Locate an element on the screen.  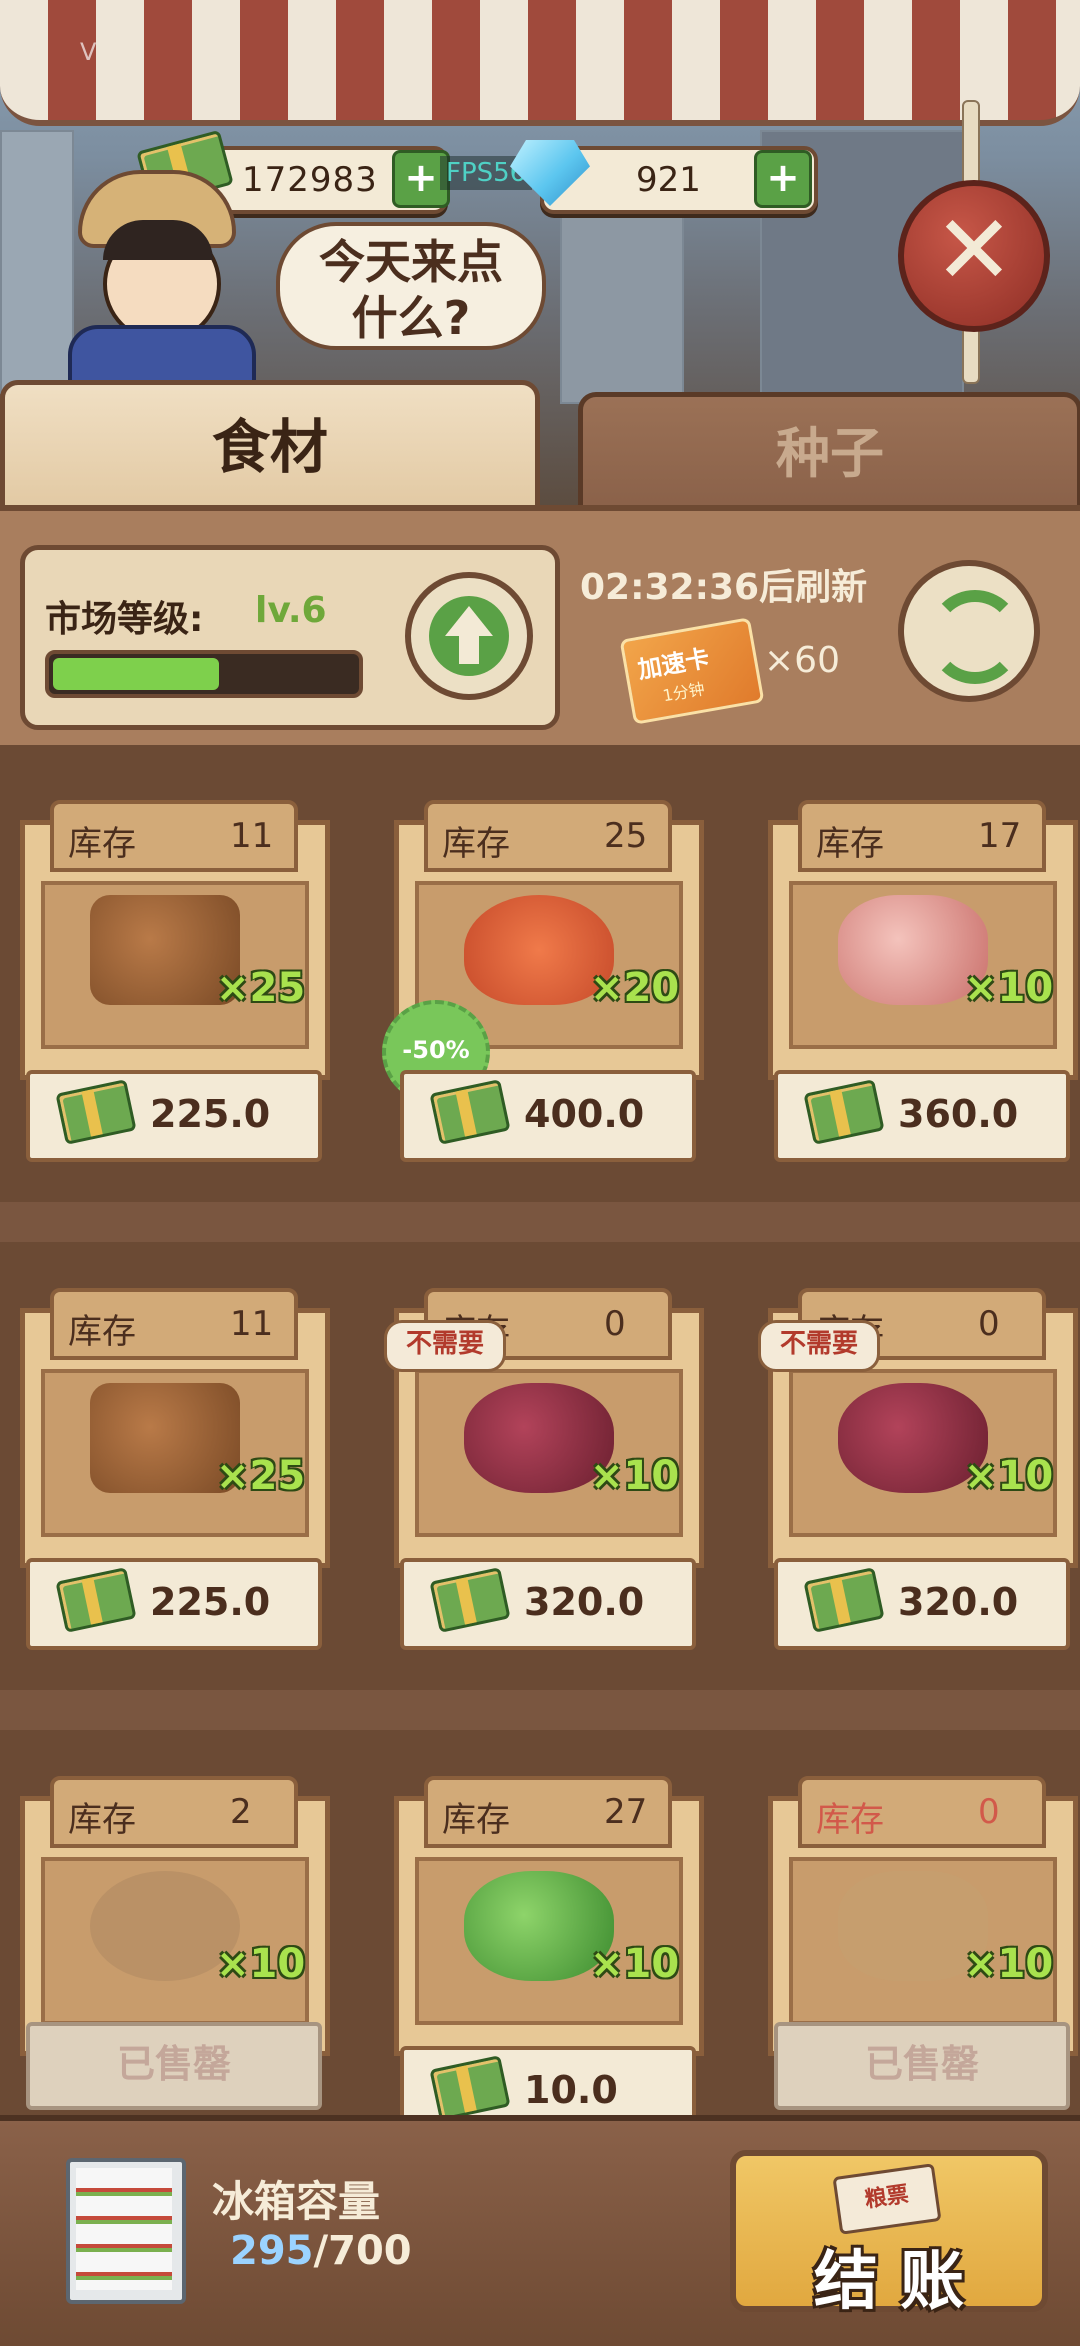
cash-amount: 172983 is located at coordinates (310, 180).